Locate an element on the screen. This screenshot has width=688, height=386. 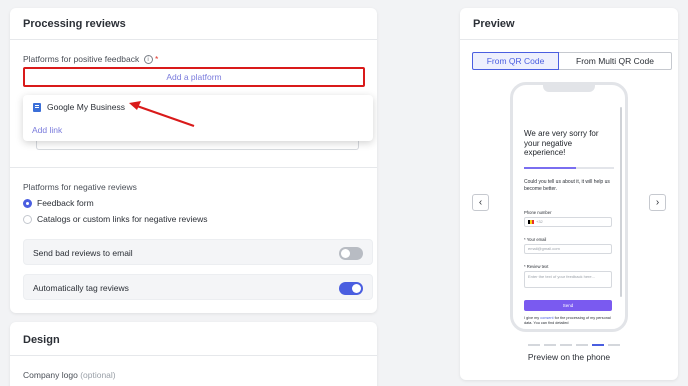
next-arrow-button: › is located at coordinates (657, 202).